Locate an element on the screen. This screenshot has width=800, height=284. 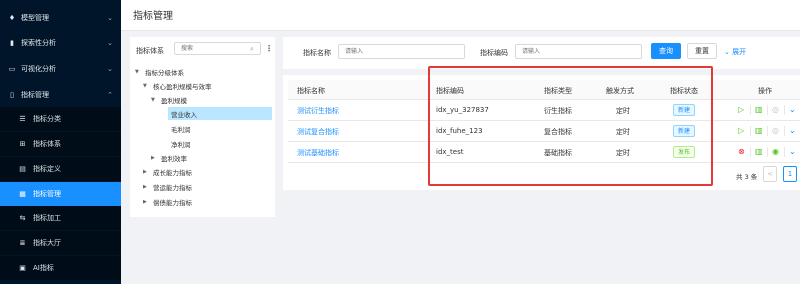
tree-node-label: 营运能力指标 is located at coordinates (172, 187).